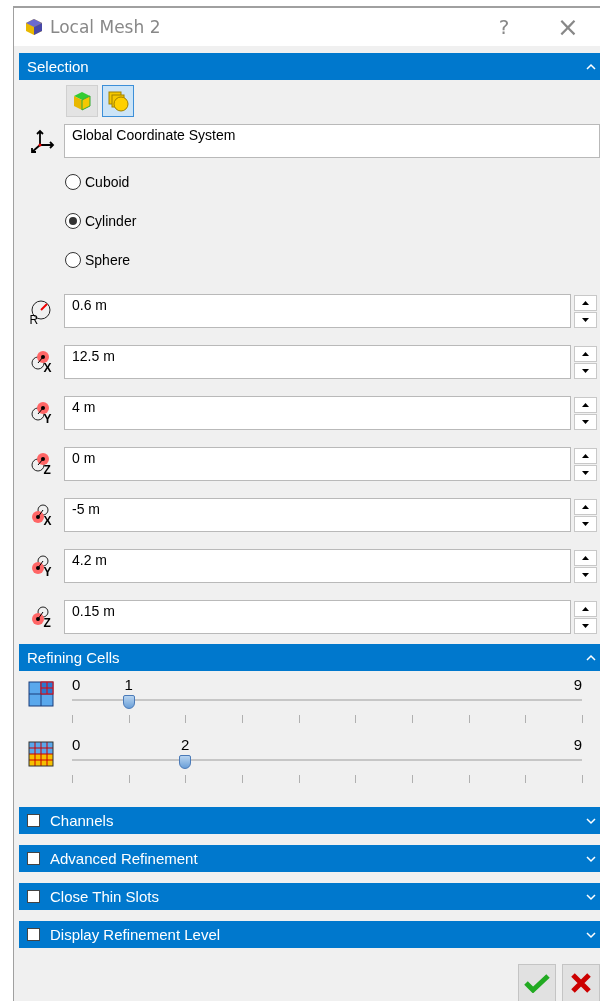 This screenshot has height=1001, width=600. What do you see at coordinates (40, 694) in the screenshot?
I see `cell-grid-icon` at bounding box center [40, 694].